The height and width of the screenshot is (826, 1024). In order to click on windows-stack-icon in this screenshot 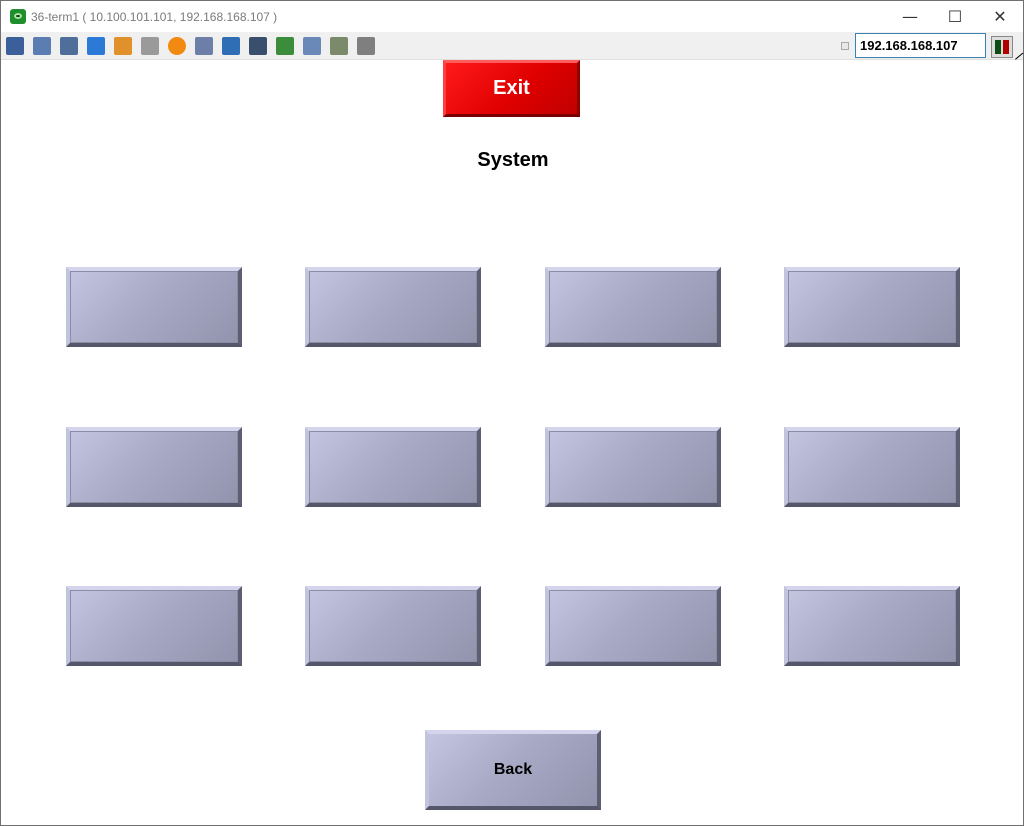, I will do `click(42, 46)`.